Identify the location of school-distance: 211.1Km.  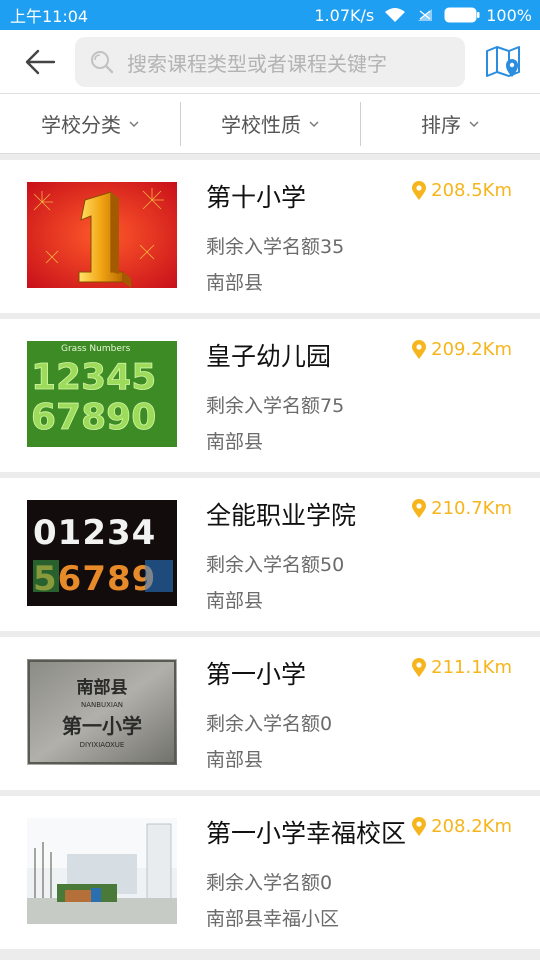
(461, 667).